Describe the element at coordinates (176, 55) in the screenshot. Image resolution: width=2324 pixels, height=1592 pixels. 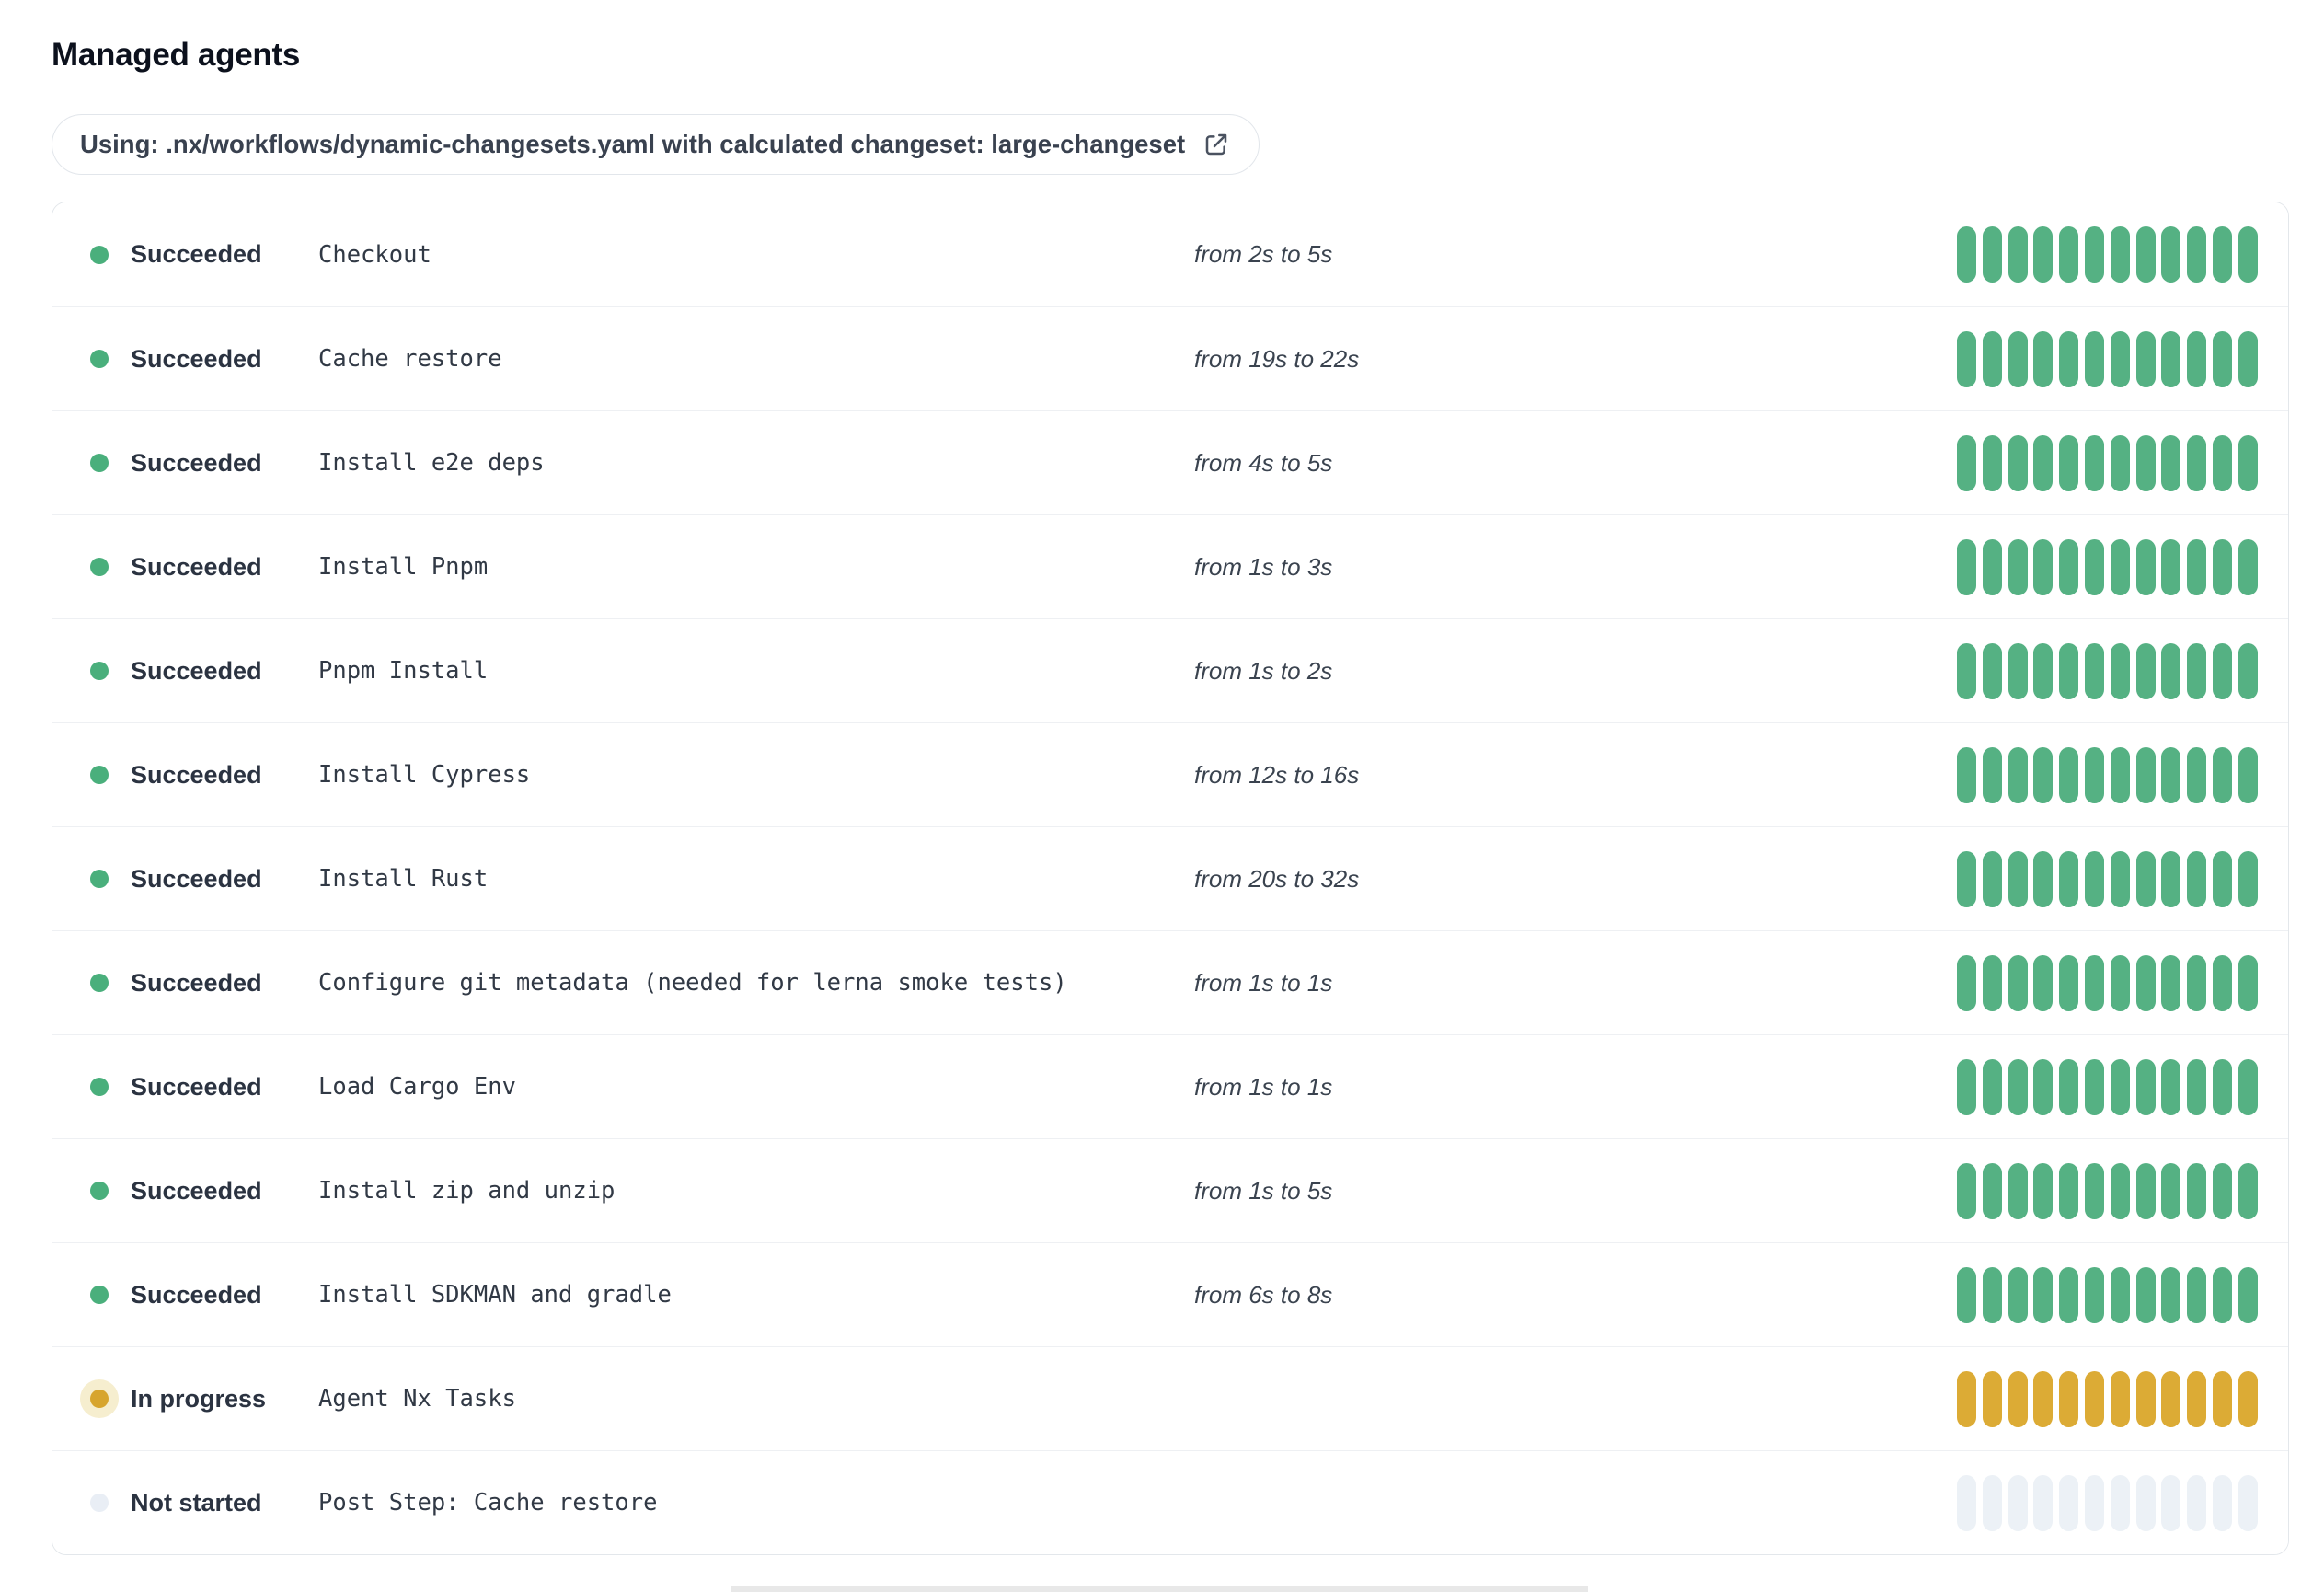
I see `page-title: Managed agents` at that location.